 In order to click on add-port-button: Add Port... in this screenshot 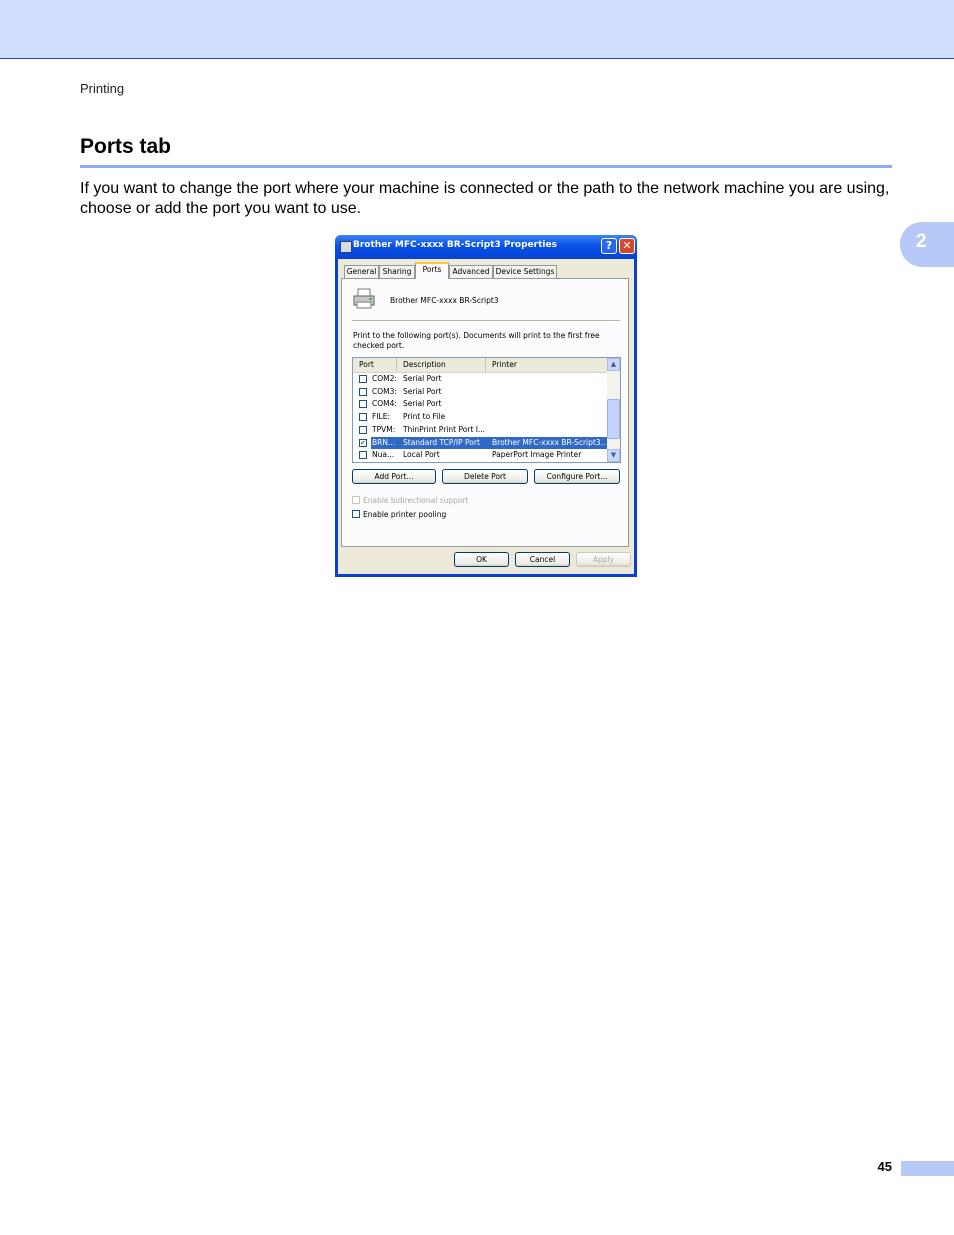, I will do `click(394, 476)`.